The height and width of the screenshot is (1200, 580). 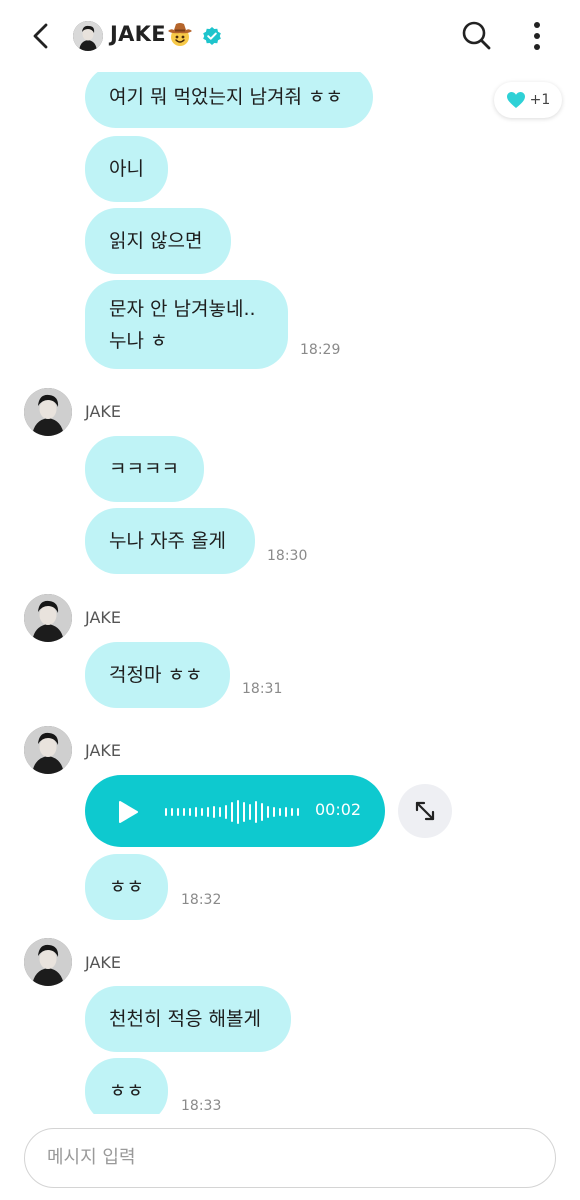 What do you see at coordinates (262, 689) in the screenshot?
I see `message-timestamp: 18:31` at bounding box center [262, 689].